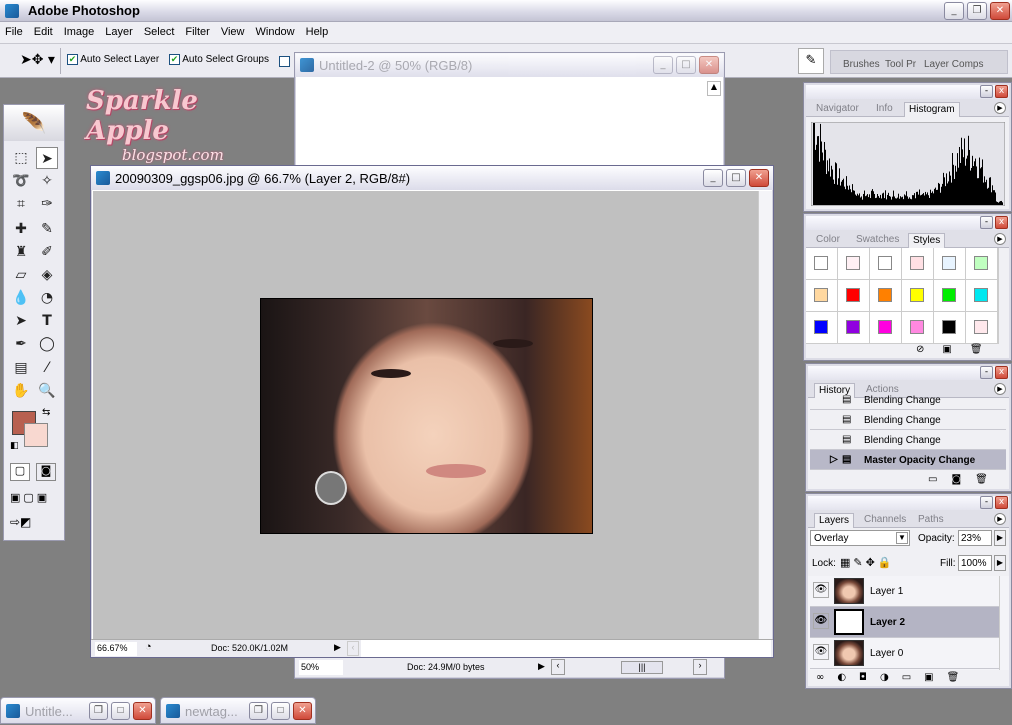 Image resolution: width=1012 pixels, height=725 pixels. Describe the element at coordinates (861, 64) in the screenshot. I see `palette-tab-brushes: Brushes` at that location.